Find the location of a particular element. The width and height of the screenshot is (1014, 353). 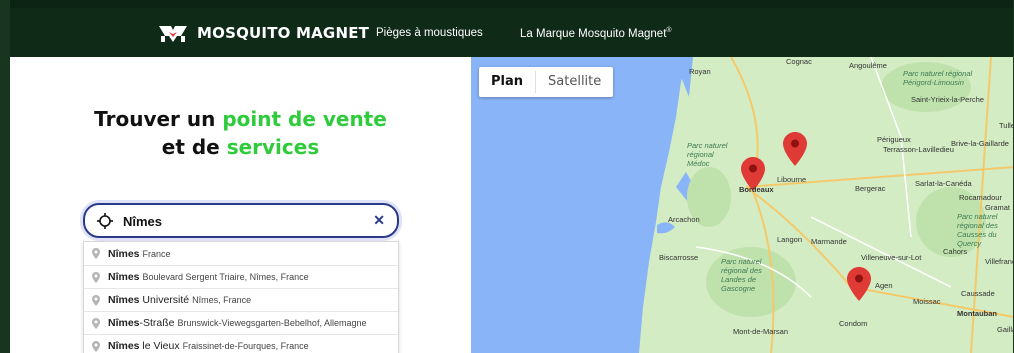

nav-link-traps: Pièges à moustiques is located at coordinates (429, 33).